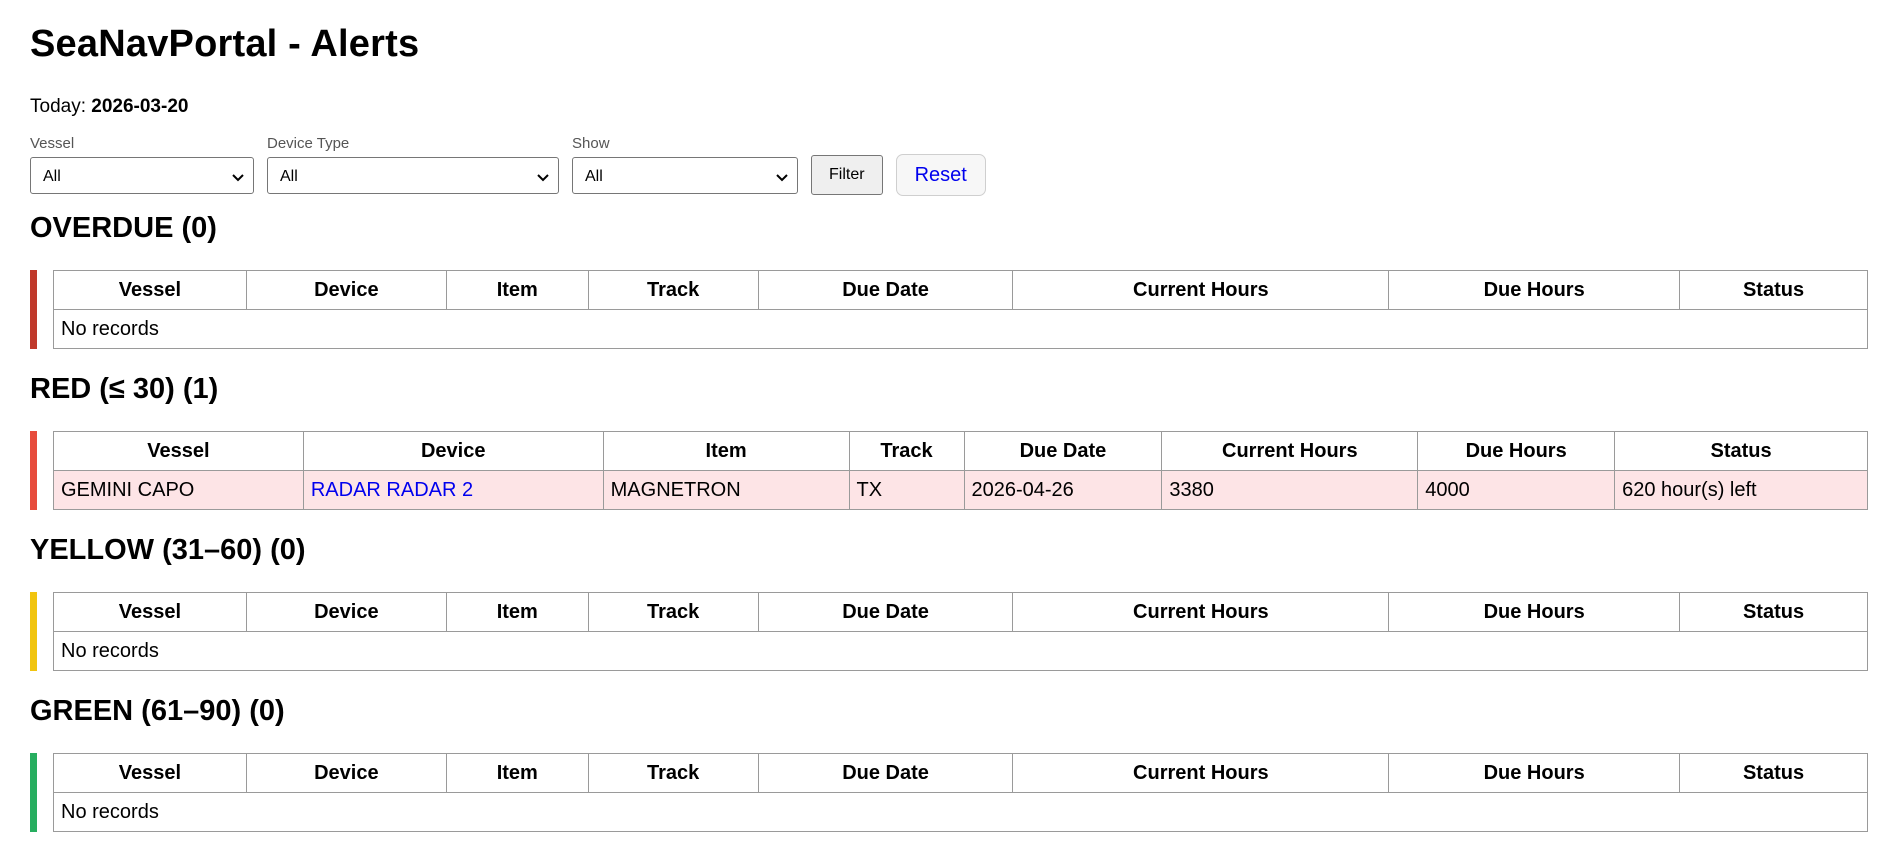 The height and width of the screenshot is (851, 1882). Describe the element at coordinates (33, 631) in the screenshot. I see `yellow-color-bar` at that location.